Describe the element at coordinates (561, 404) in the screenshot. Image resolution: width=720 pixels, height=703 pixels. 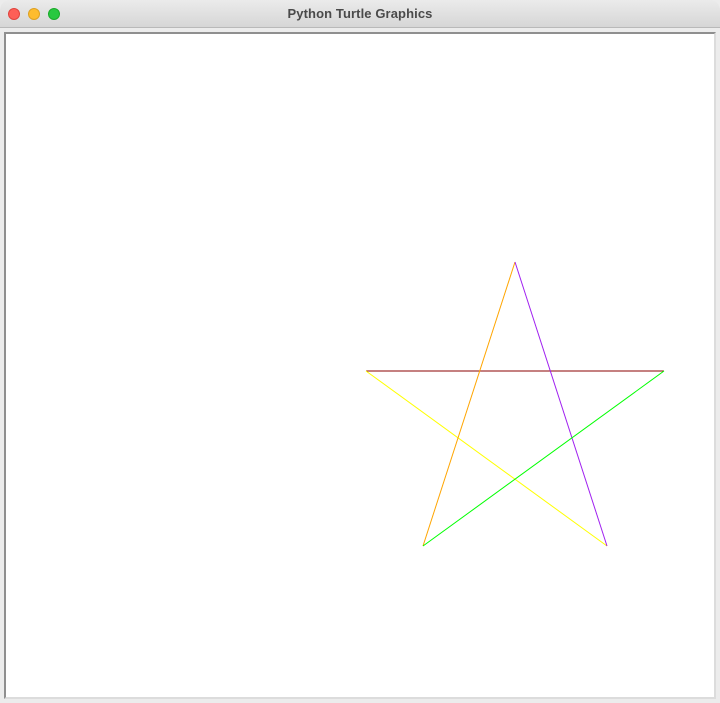
I see `star-segment-downstroke` at that location.